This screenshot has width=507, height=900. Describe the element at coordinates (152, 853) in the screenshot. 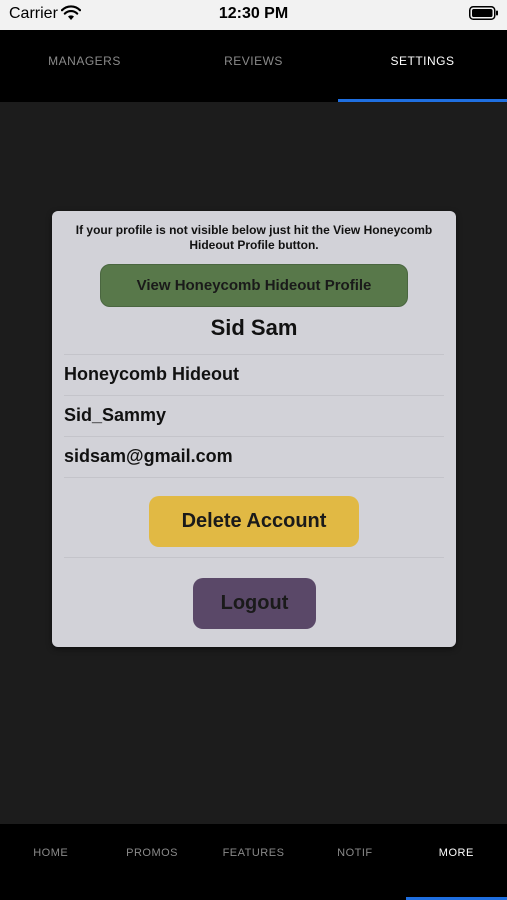

I see `tab-label: PROMOS` at that location.